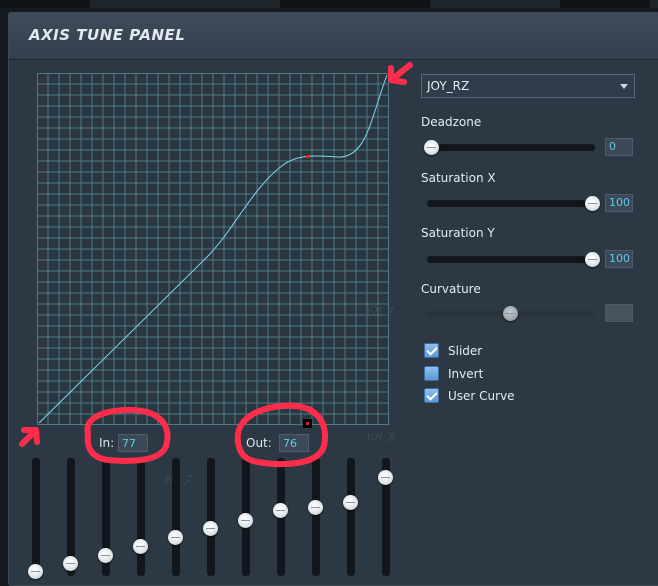 This screenshot has width=658, height=586. Describe the element at coordinates (465, 351) in the screenshot. I see `slider-checkbox-label: Slider` at that location.